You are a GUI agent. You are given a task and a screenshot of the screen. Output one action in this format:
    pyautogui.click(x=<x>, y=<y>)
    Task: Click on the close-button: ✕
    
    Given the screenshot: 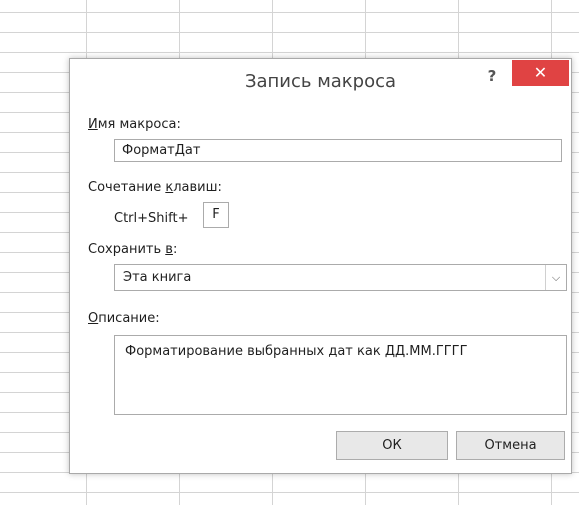 What is the action you would take?
    pyautogui.click(x=540, y=73)
    